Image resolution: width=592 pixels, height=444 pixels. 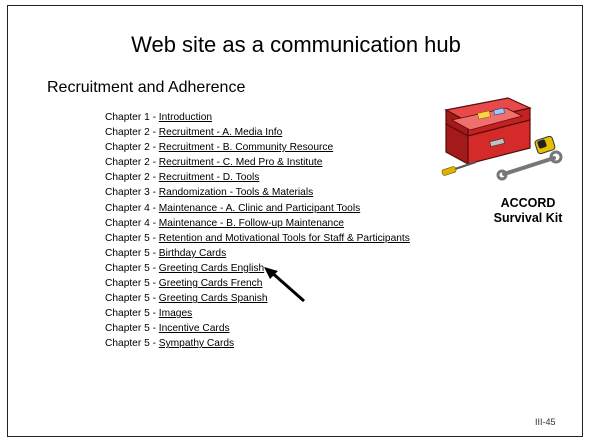 I want to click on kit-label: ACCORD Survival Kit, so click(x=528, y=211).